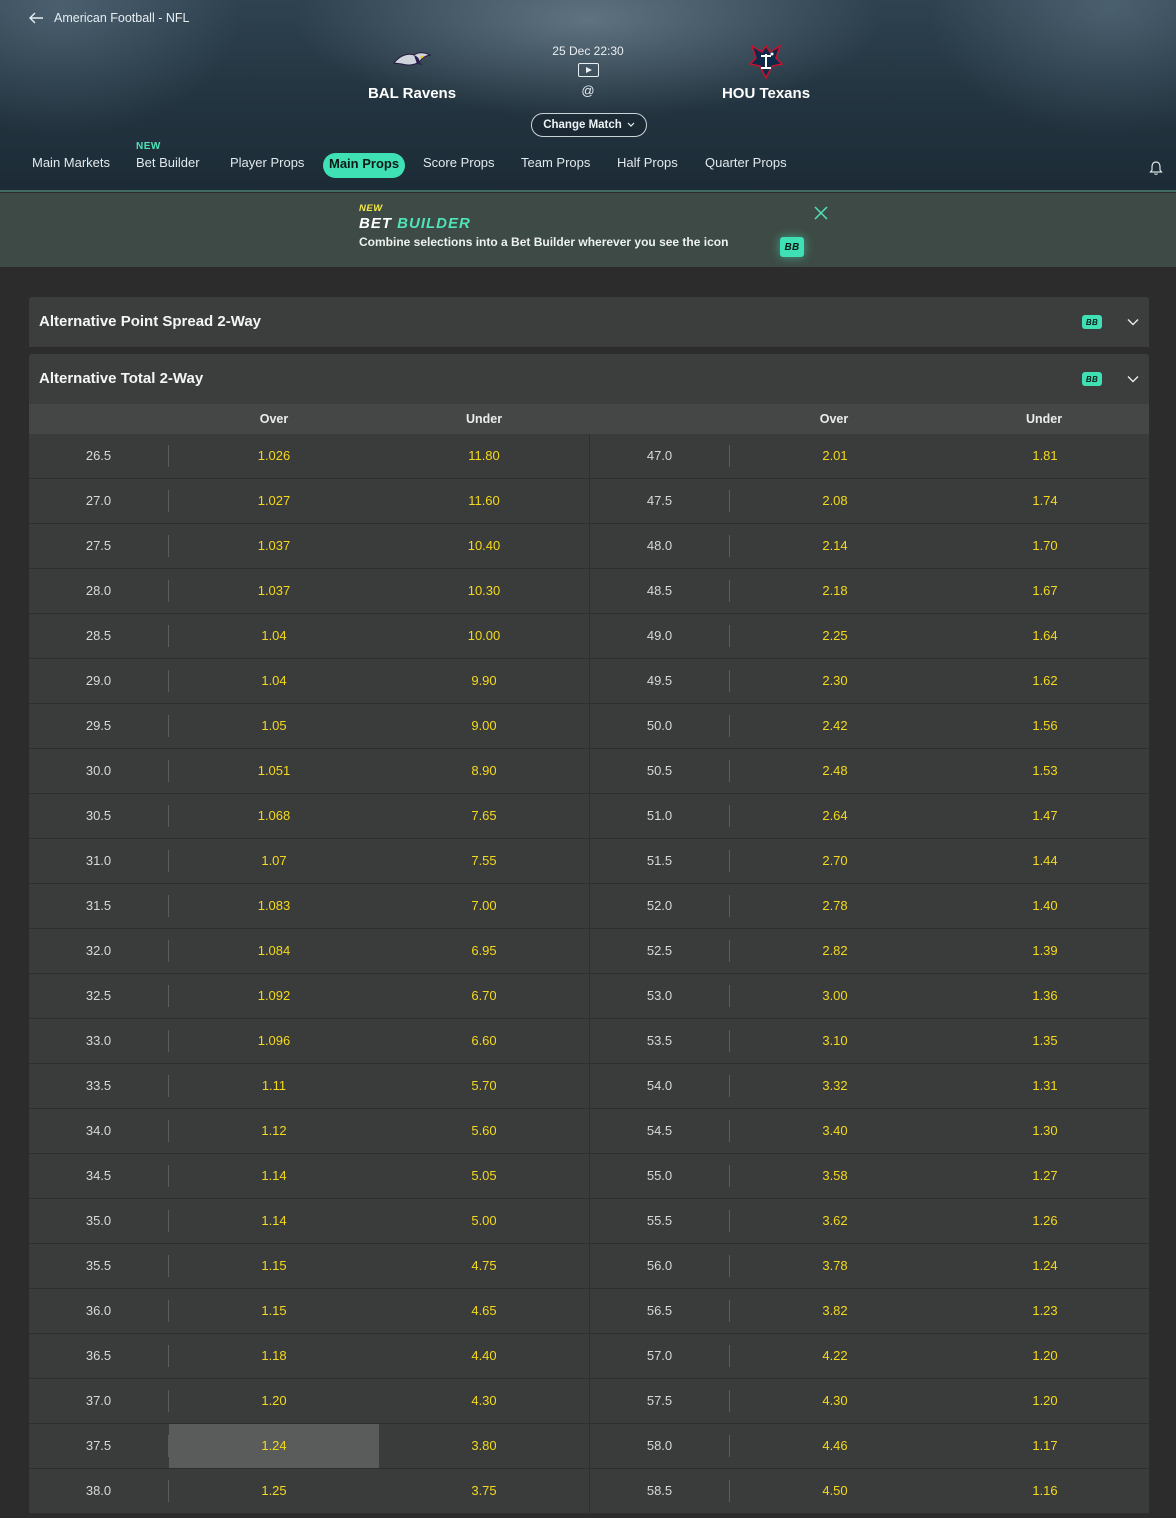  Describe the element at coordinates (484, 1176) in the screenshot. I see `odds-under-button: 5.05` at that location.